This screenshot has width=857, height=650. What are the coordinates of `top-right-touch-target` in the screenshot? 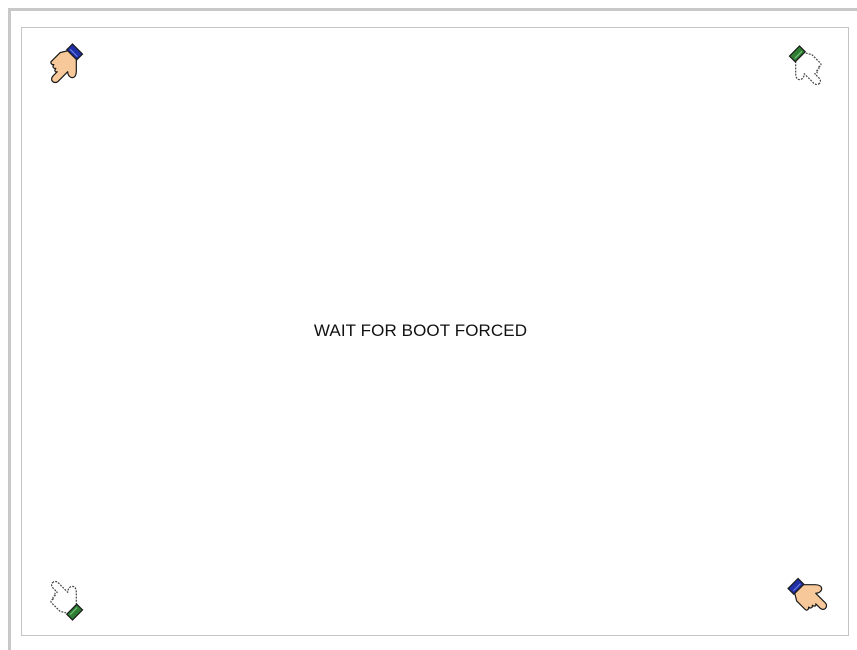 It's located at (808, 70).